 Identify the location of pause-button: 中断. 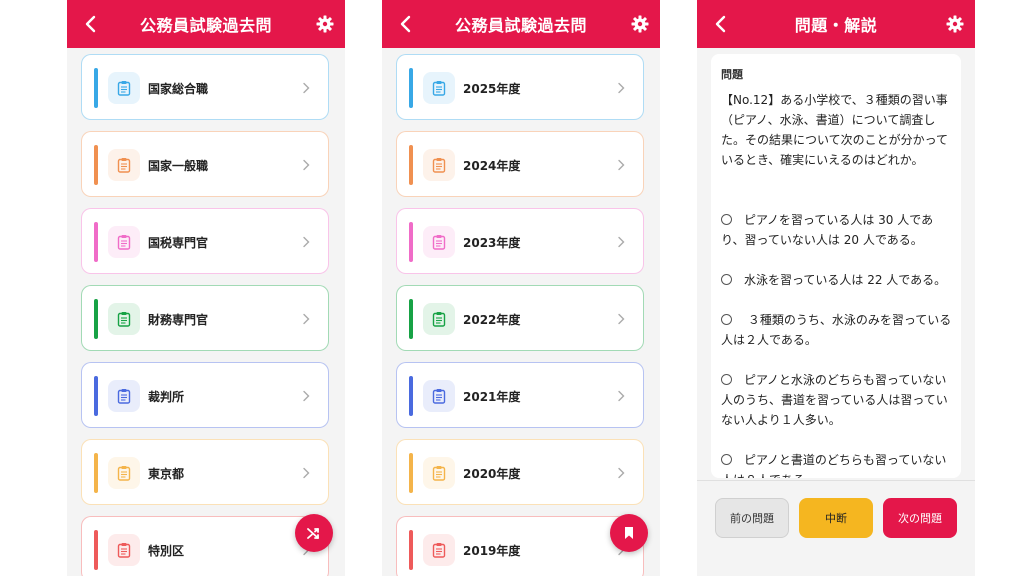
(836, 518).